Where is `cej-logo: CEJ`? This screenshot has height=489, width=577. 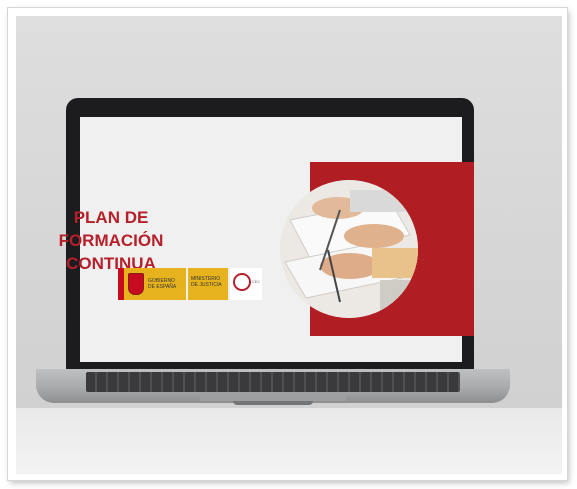 cej-logo: CEJ is located at coordinates (246, 284).